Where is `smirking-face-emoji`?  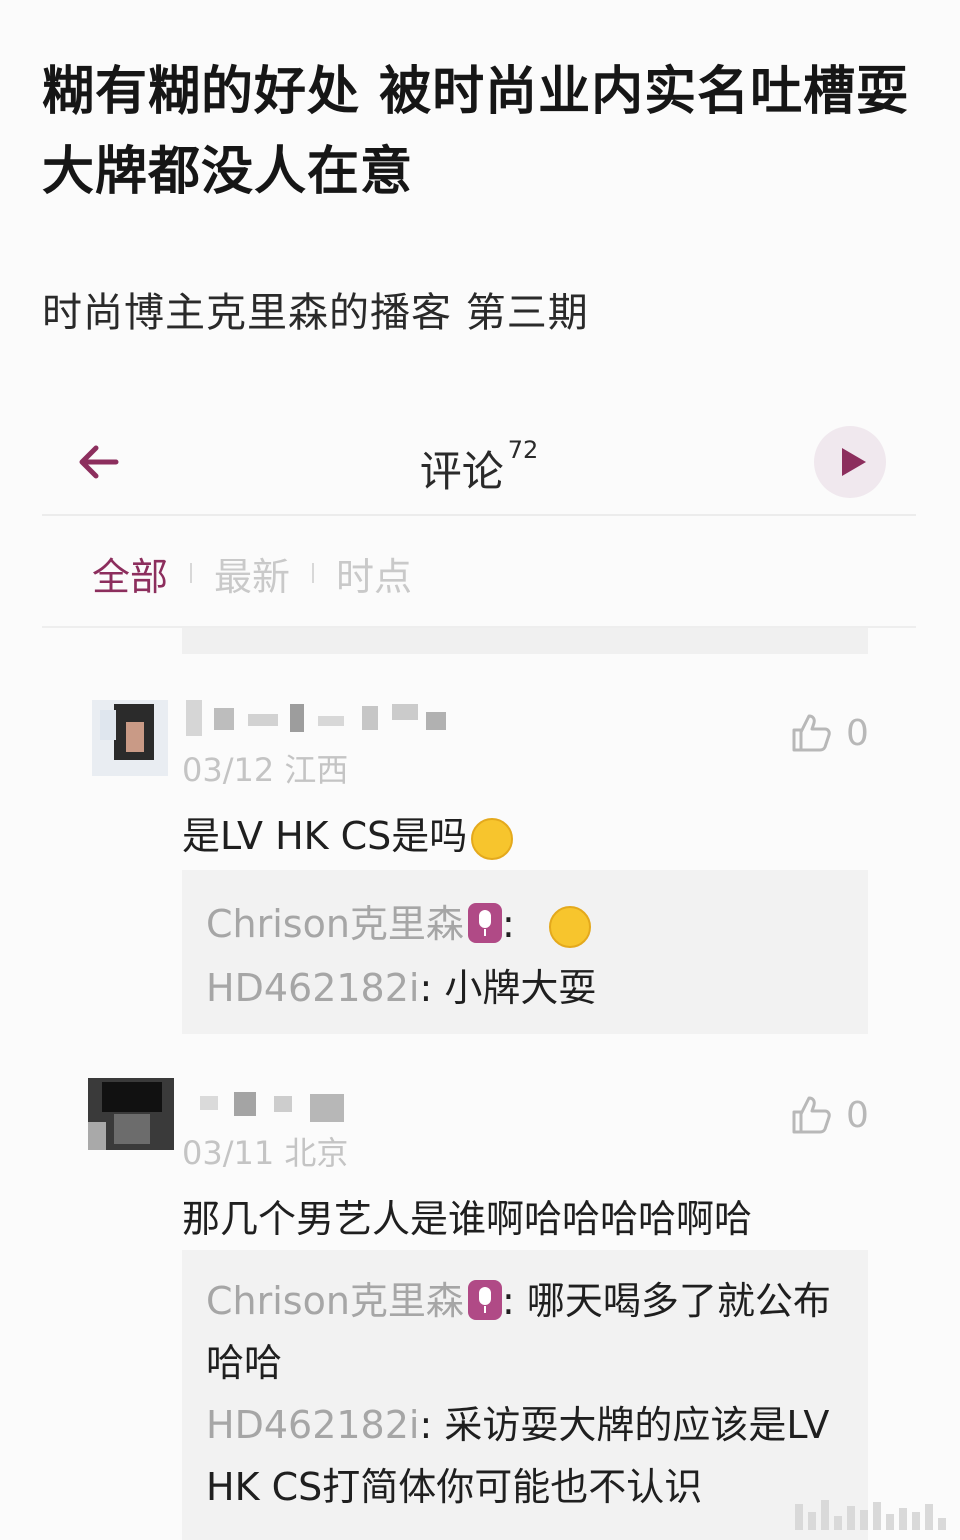 smirking-face-emoji is located at coordinates (492, 838).